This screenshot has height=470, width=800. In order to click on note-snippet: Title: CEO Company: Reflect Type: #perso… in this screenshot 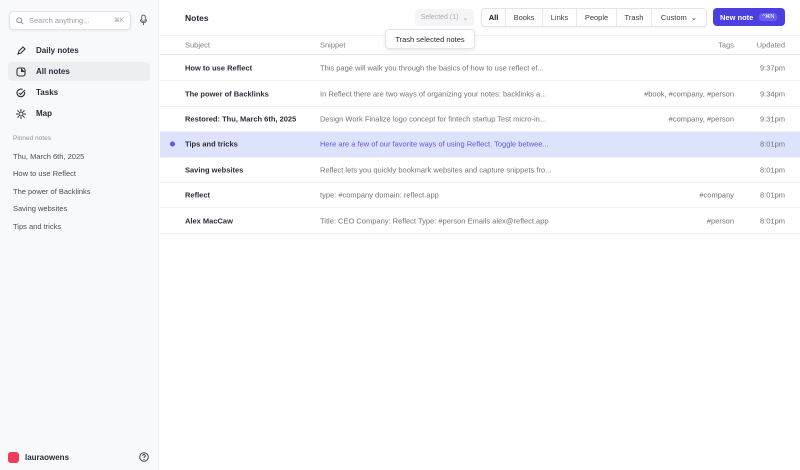, I will do `click(434, 221)`.